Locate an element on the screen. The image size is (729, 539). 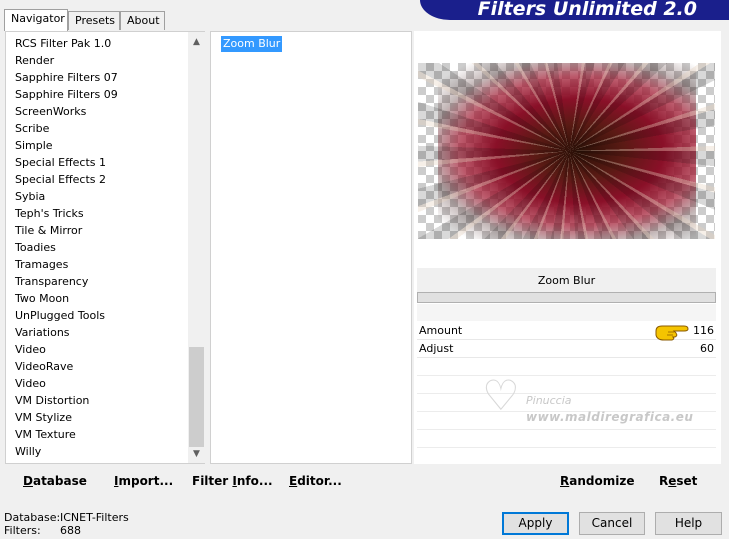
scroll-down-icon: ▼ is located at coordinates (196, 454).